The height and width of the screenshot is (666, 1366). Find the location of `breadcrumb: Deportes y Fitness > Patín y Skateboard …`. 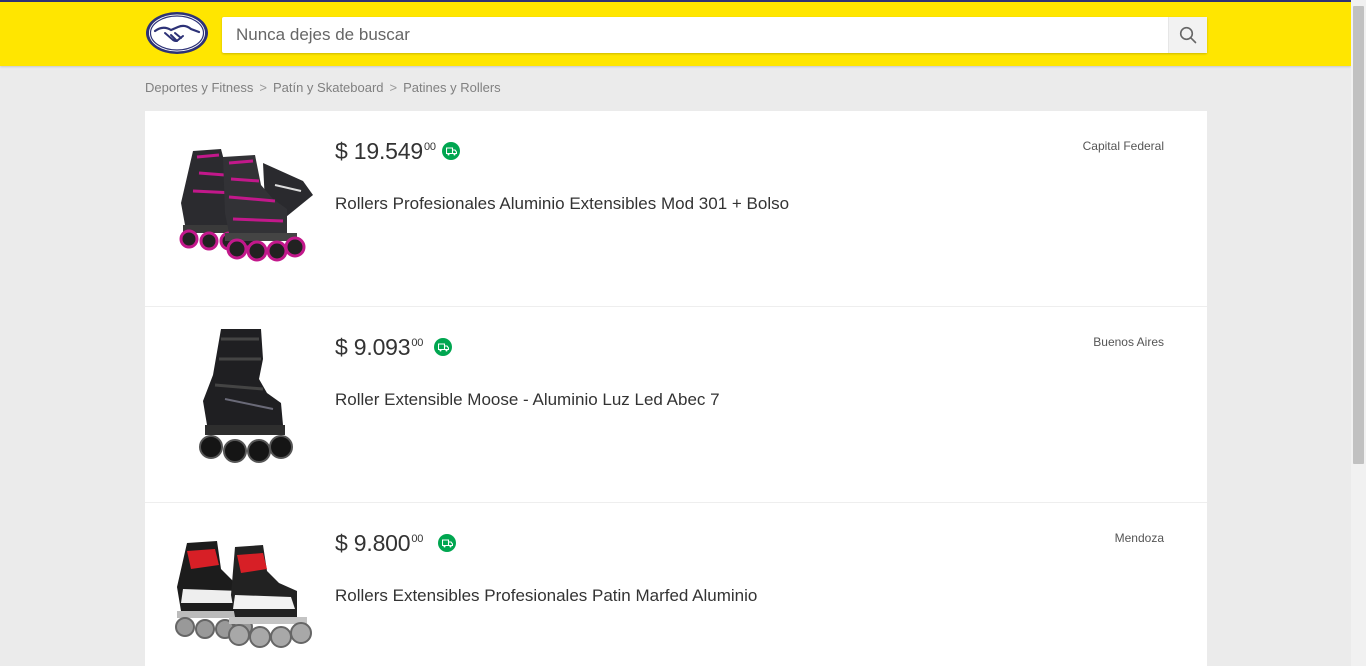

breadcrumb: Deportes y Fitness > Patín y Skateboard … is located at coordinates (323, 87).